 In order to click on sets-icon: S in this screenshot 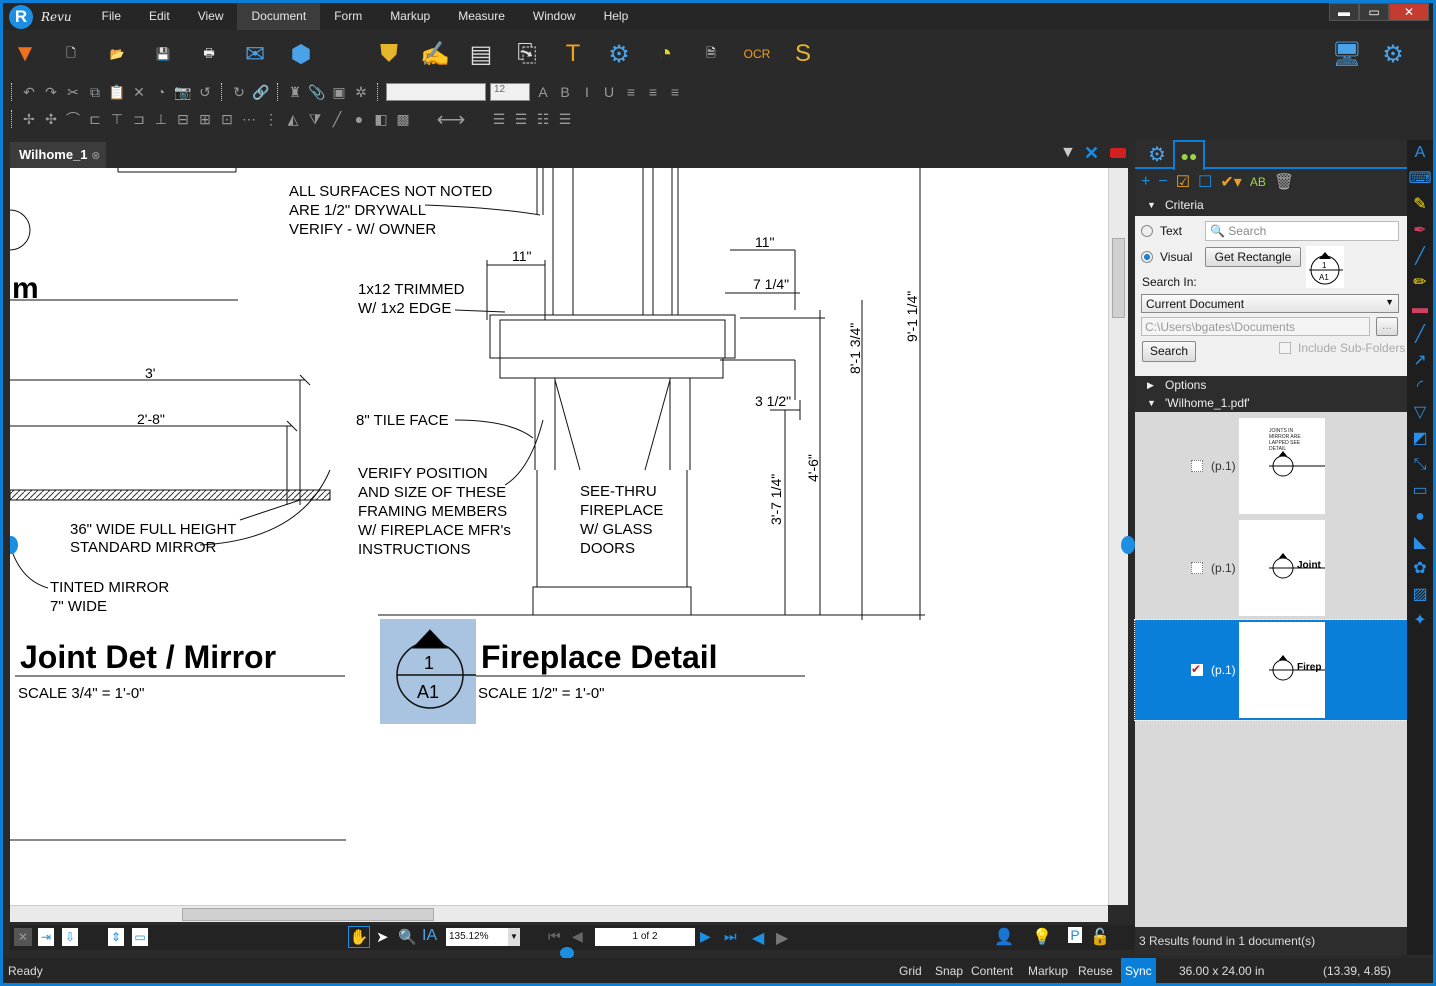, I will do `click(803, 54)`.